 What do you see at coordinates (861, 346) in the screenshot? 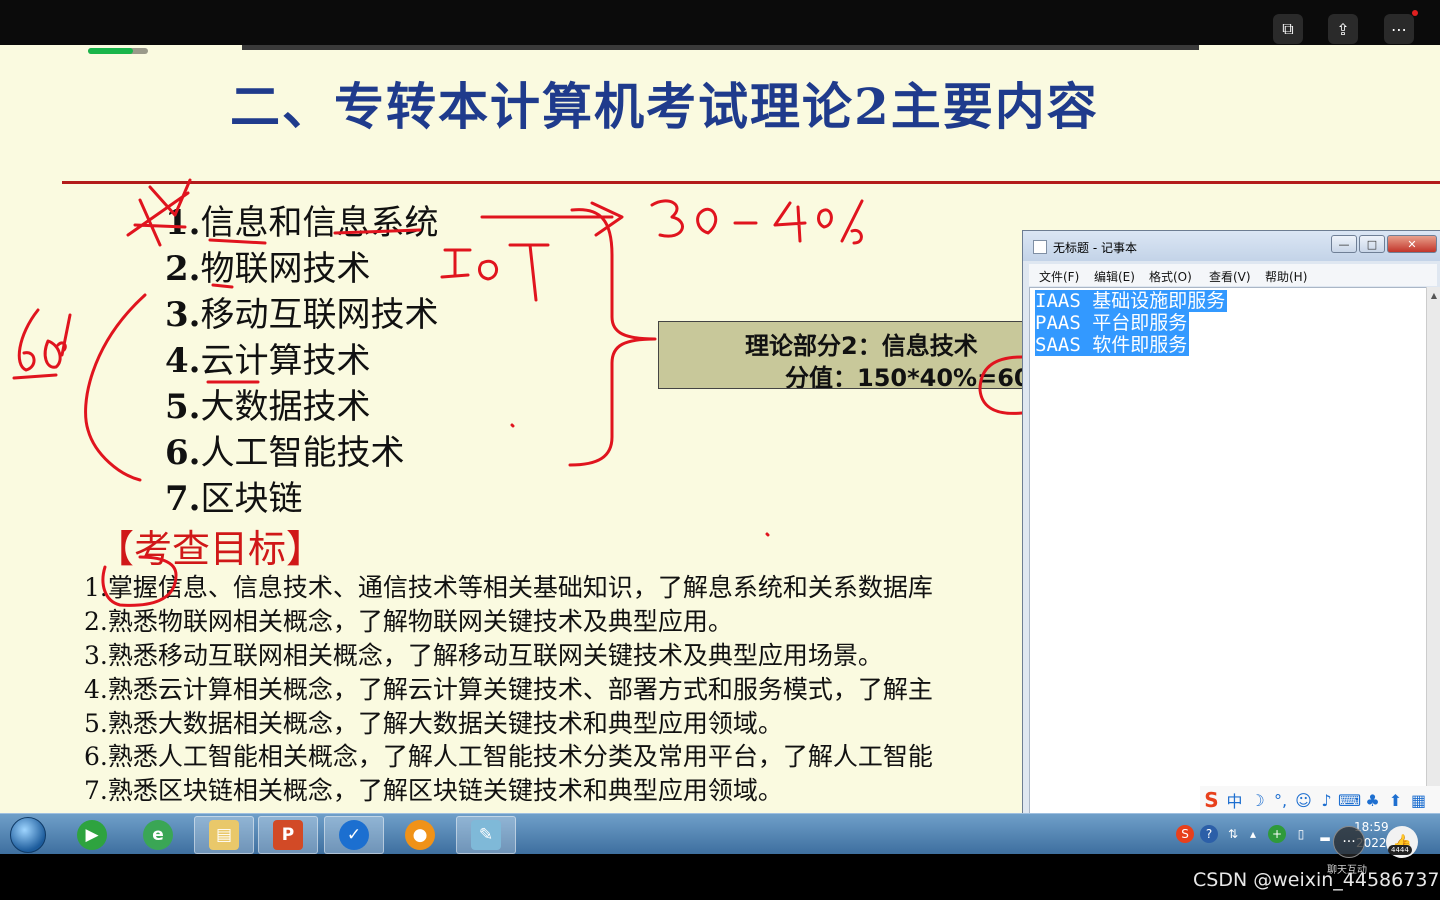
I see `theory-box-title: 理论部分2：信息技术` at bounding box center [861, 346].